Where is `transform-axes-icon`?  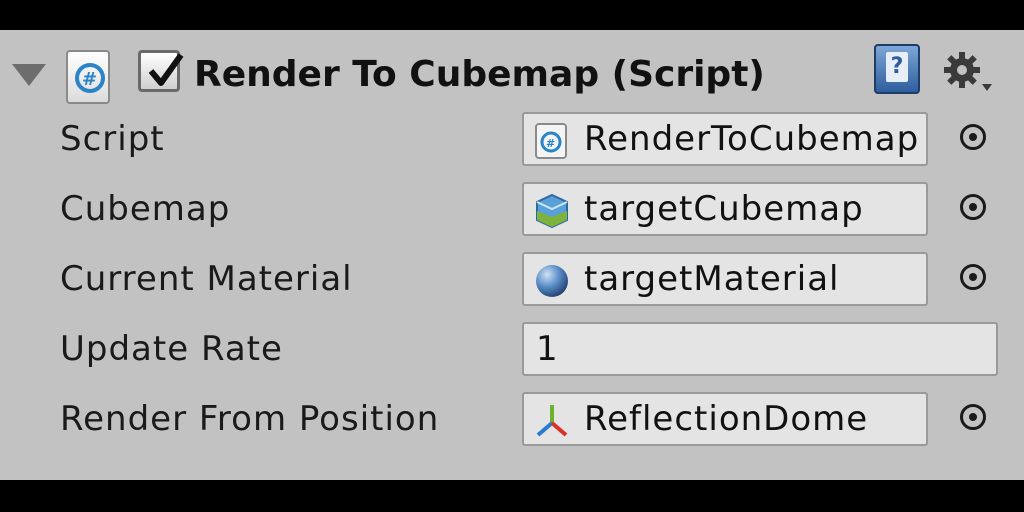
transform-axes-icon is located at coordinates (552, 421).